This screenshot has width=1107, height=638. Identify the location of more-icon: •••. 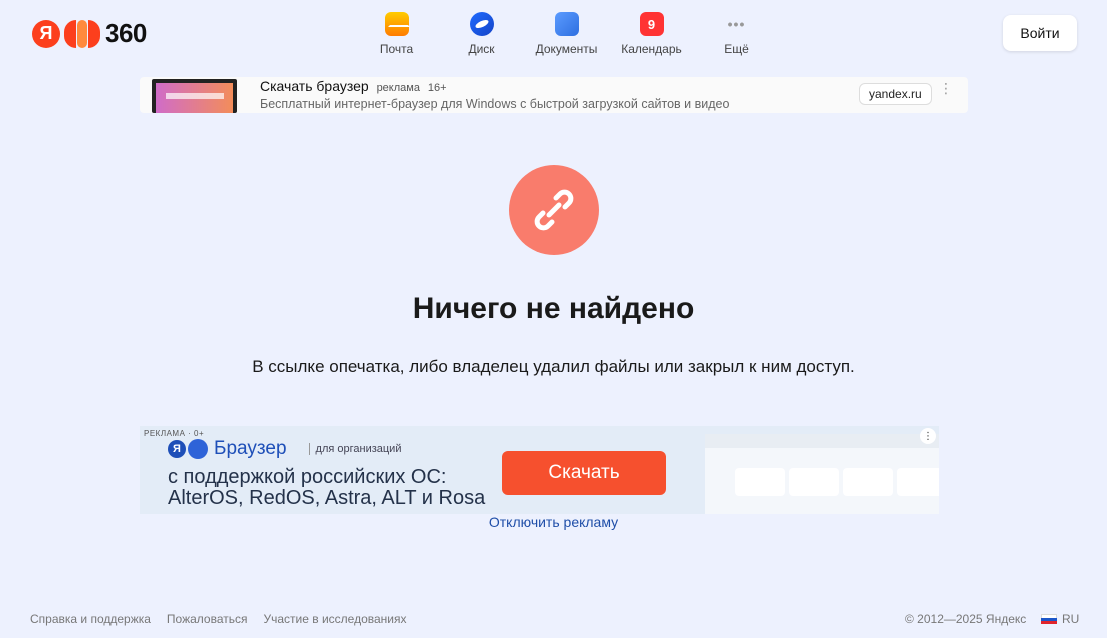
(736, 24).